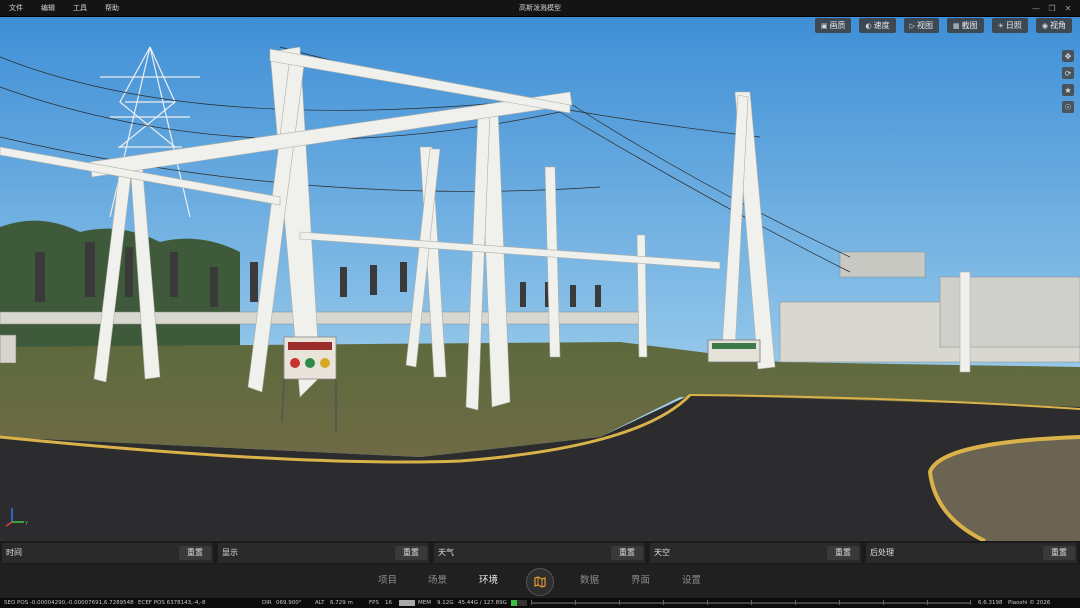  I want to click on video-camera-icon: ▷, so click(912, 25).